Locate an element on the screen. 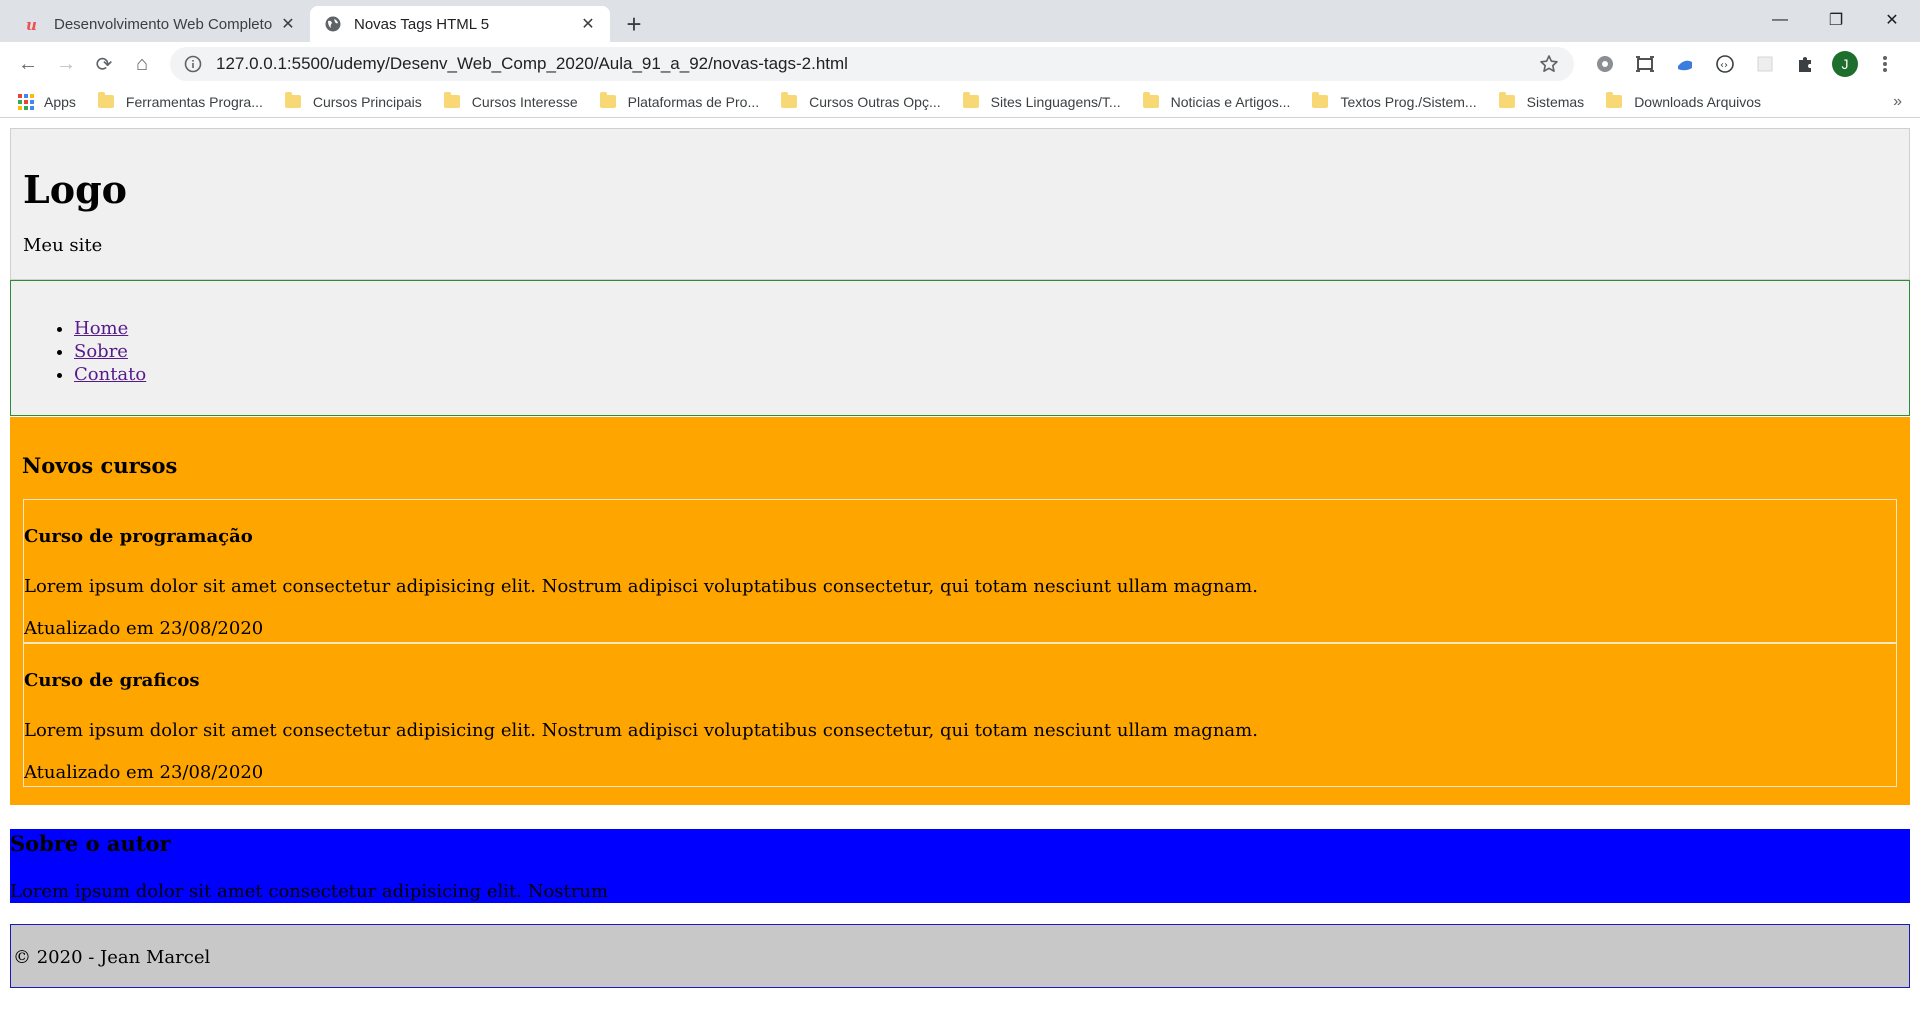 Image resolution: width=1920 pixels, height=1030 pixels. bookmark-label: Sistemas is located at coordinates (1555, 101).